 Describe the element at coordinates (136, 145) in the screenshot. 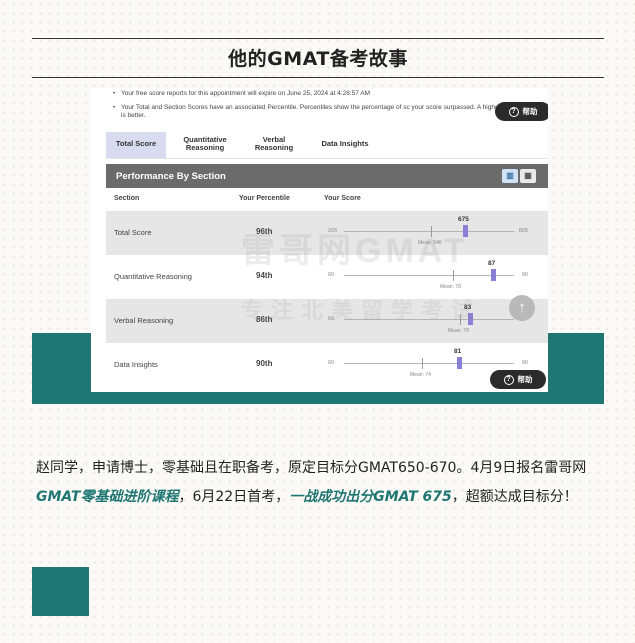

I see `tab-total-score: Total Score` at that location.